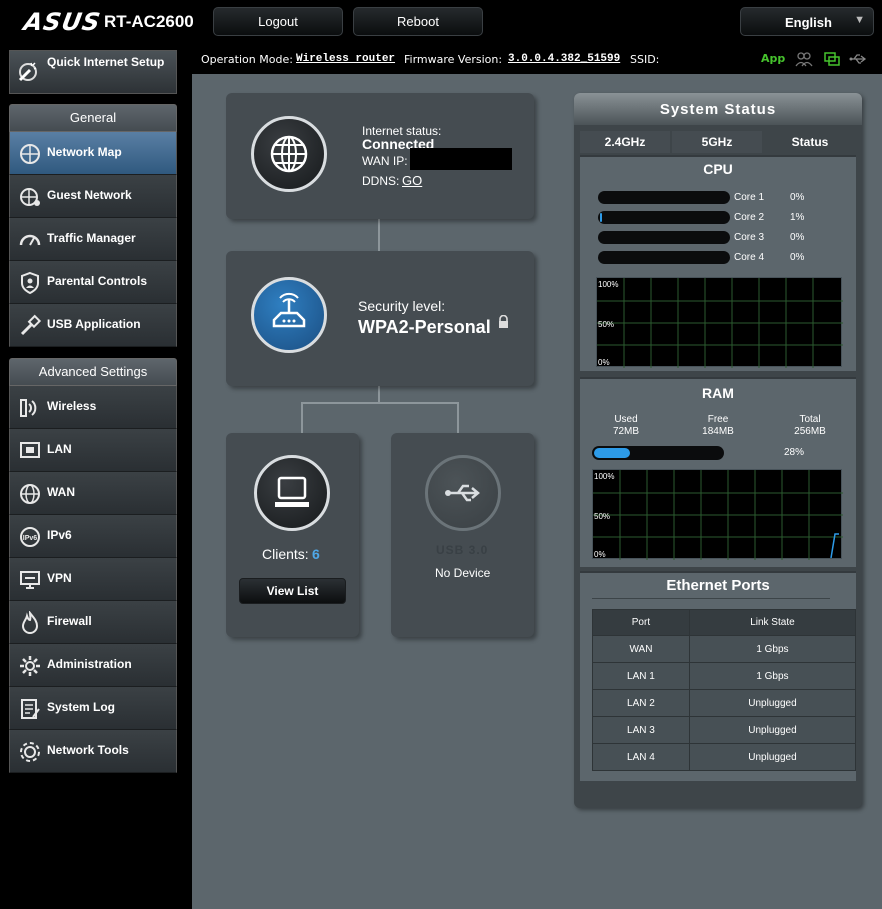  Describe the element at coordinates (289, 315) in the screenshot. I see `router-icon` at that location.